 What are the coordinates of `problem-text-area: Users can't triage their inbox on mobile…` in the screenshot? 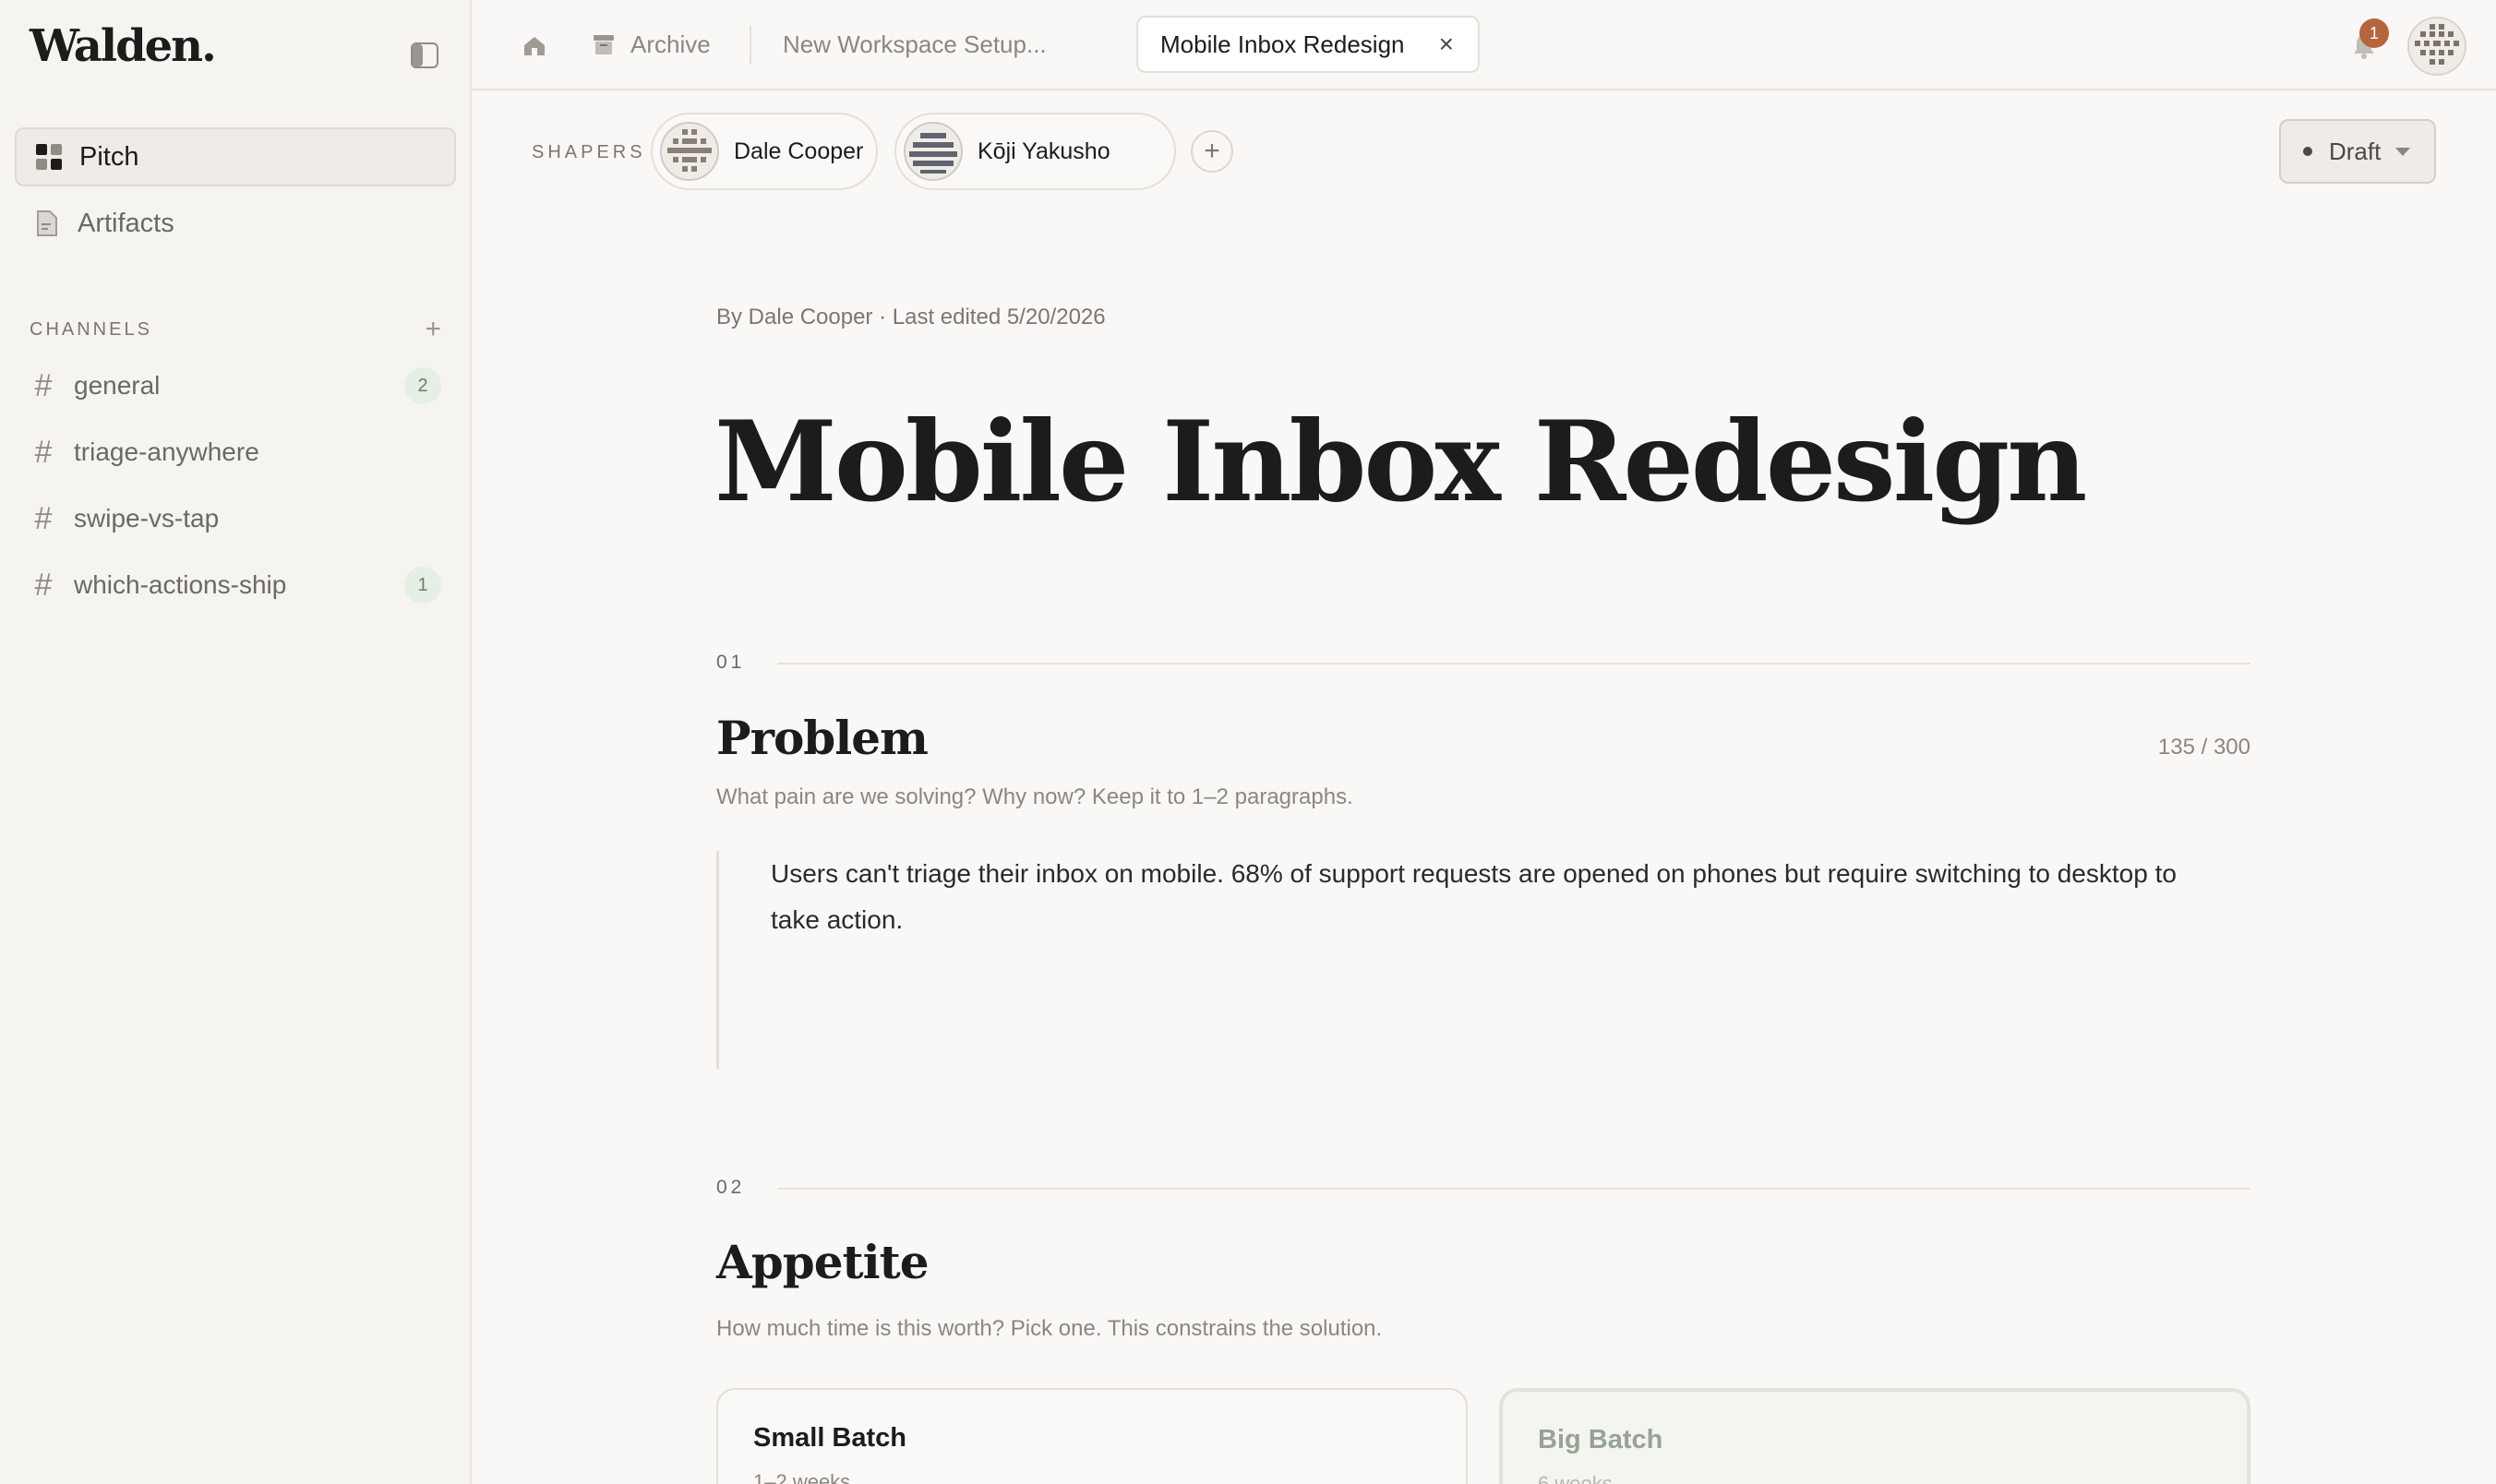 It's located at (1483, 960).